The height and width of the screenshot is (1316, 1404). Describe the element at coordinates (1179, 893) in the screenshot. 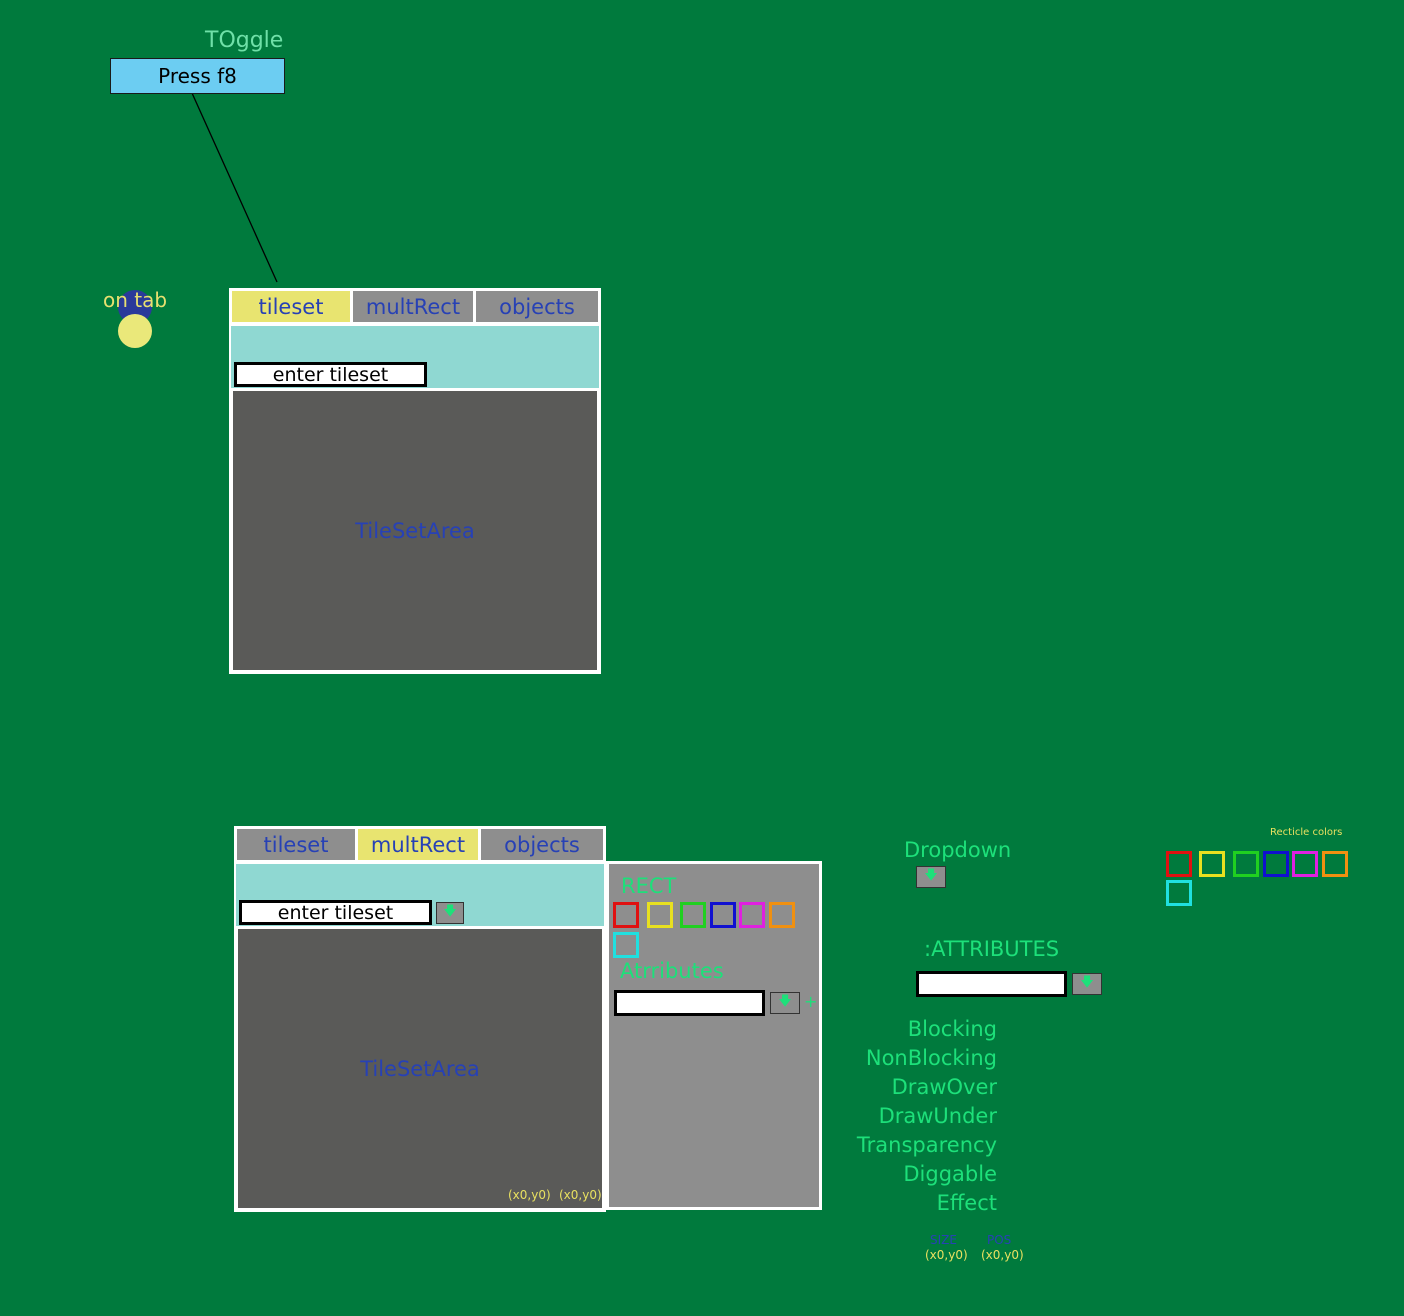

I see `recticle-cyan` at that location.